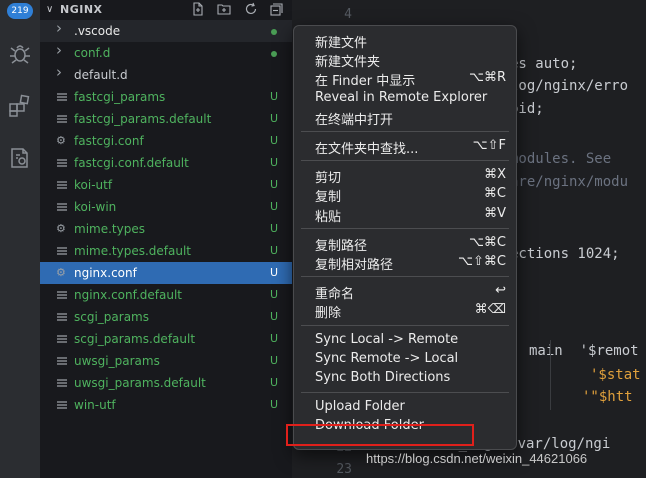  Describe the element at coordinates (365, 82) in the screenshot. I see `menu-item-label: 在 Finder 中显示` at that location.